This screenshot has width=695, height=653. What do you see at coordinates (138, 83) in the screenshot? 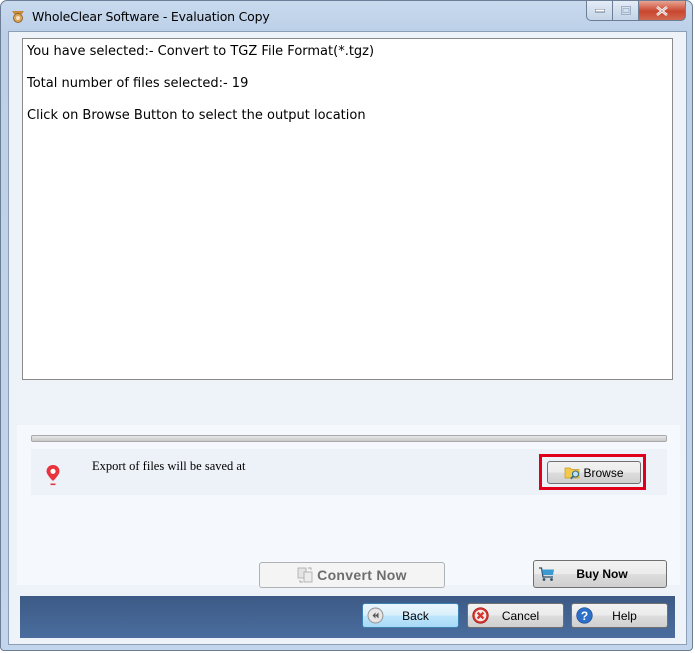
I see `file-count-text: Total number of files selected:- 19` at bounding box center [138, 83].